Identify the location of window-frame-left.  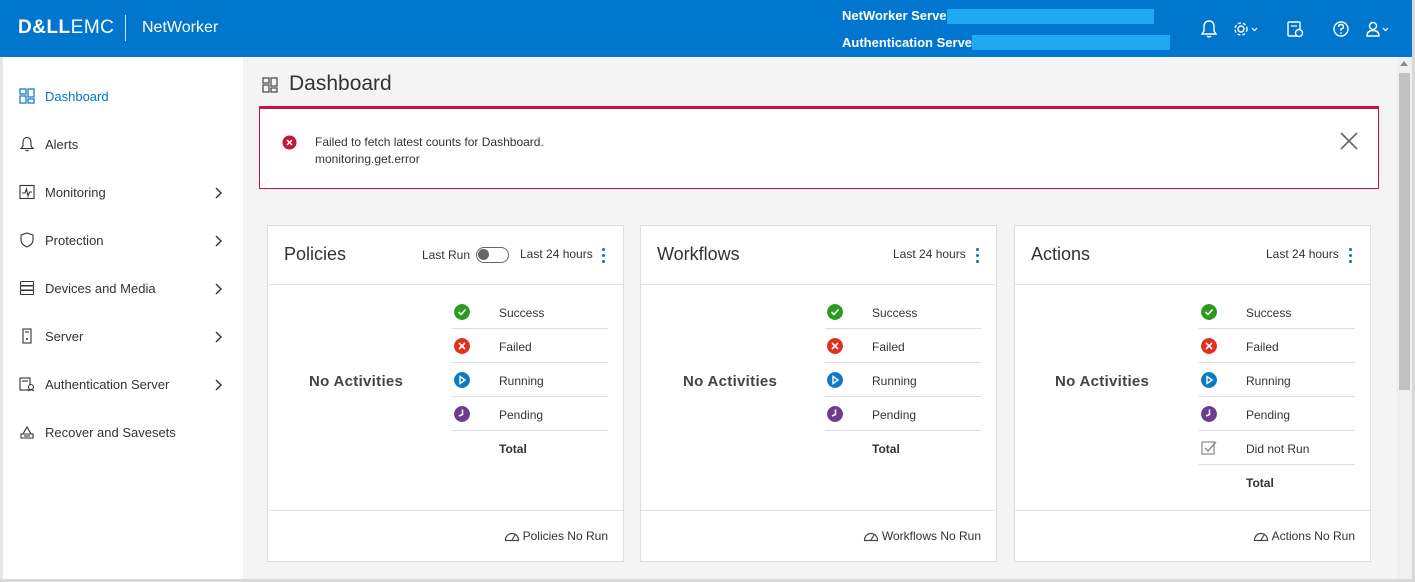
(1, 319).